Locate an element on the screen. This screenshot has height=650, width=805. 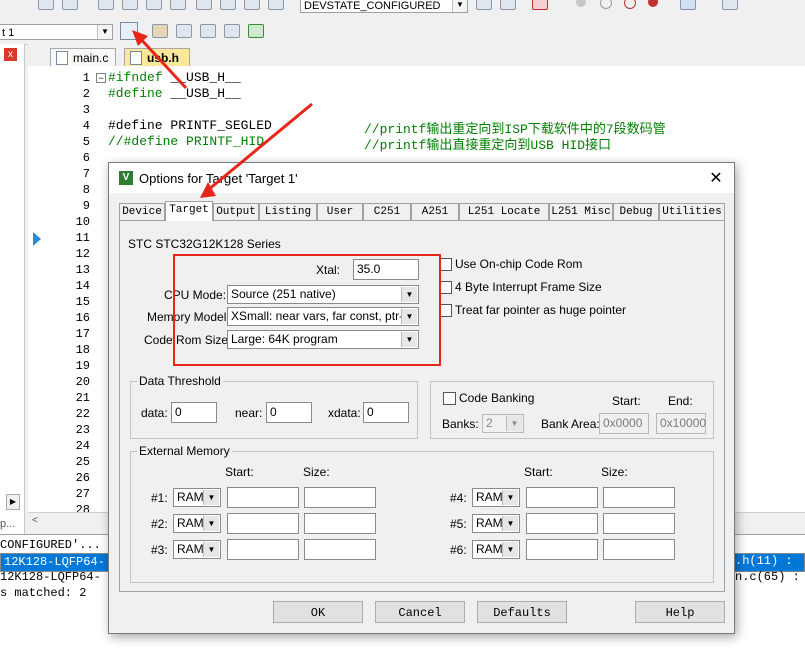
tab-target: Target is located at coordinates (189, 211).